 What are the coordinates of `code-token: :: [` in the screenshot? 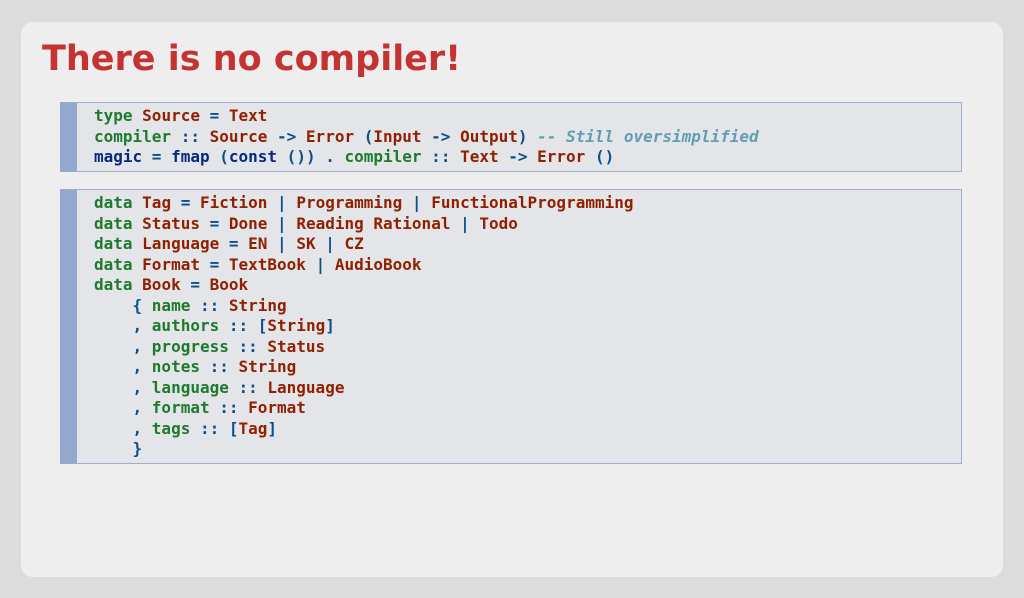 It's located at (214, 428).